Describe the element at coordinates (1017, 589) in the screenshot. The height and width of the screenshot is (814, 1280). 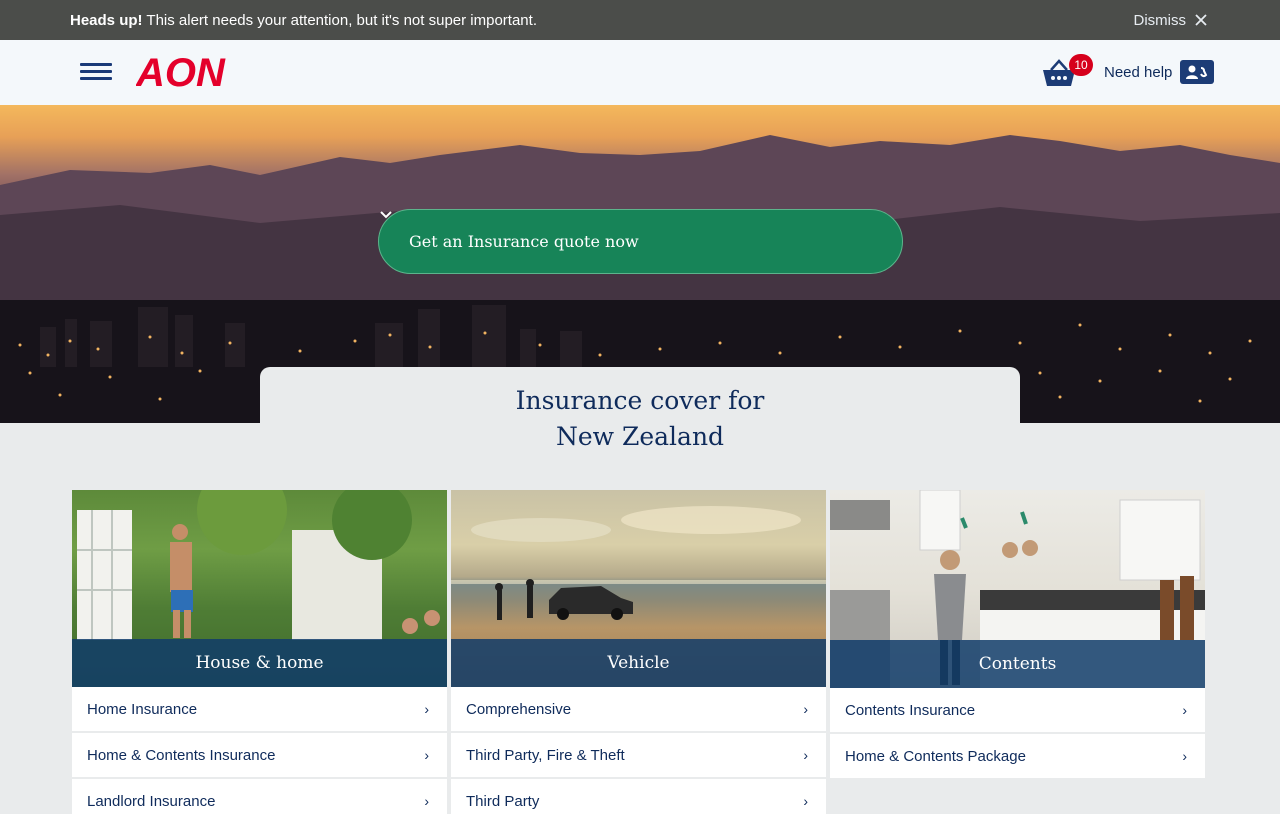
I see `contents-image: Contents` at that location.